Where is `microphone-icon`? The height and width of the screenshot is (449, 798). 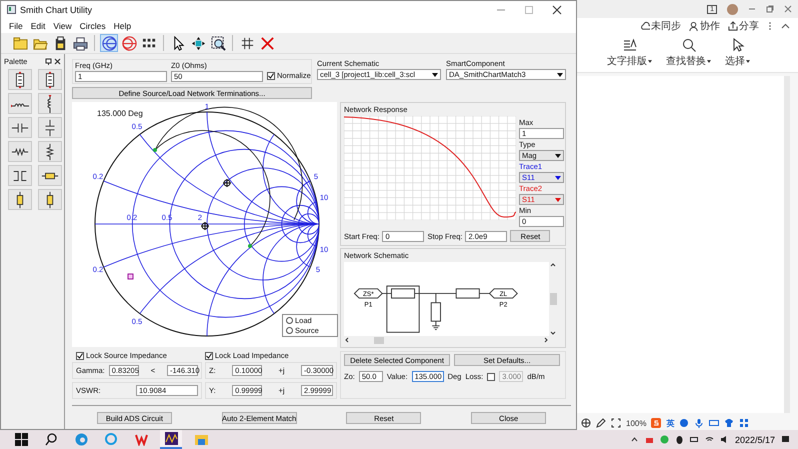
microphone-icon is located at coordinates (699, 423).